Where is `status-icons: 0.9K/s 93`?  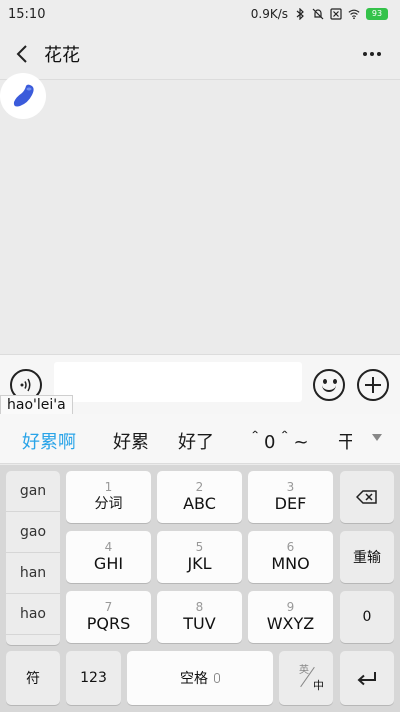 status-icons: 0.9K/s 93 is located at coordinates (319, 14).